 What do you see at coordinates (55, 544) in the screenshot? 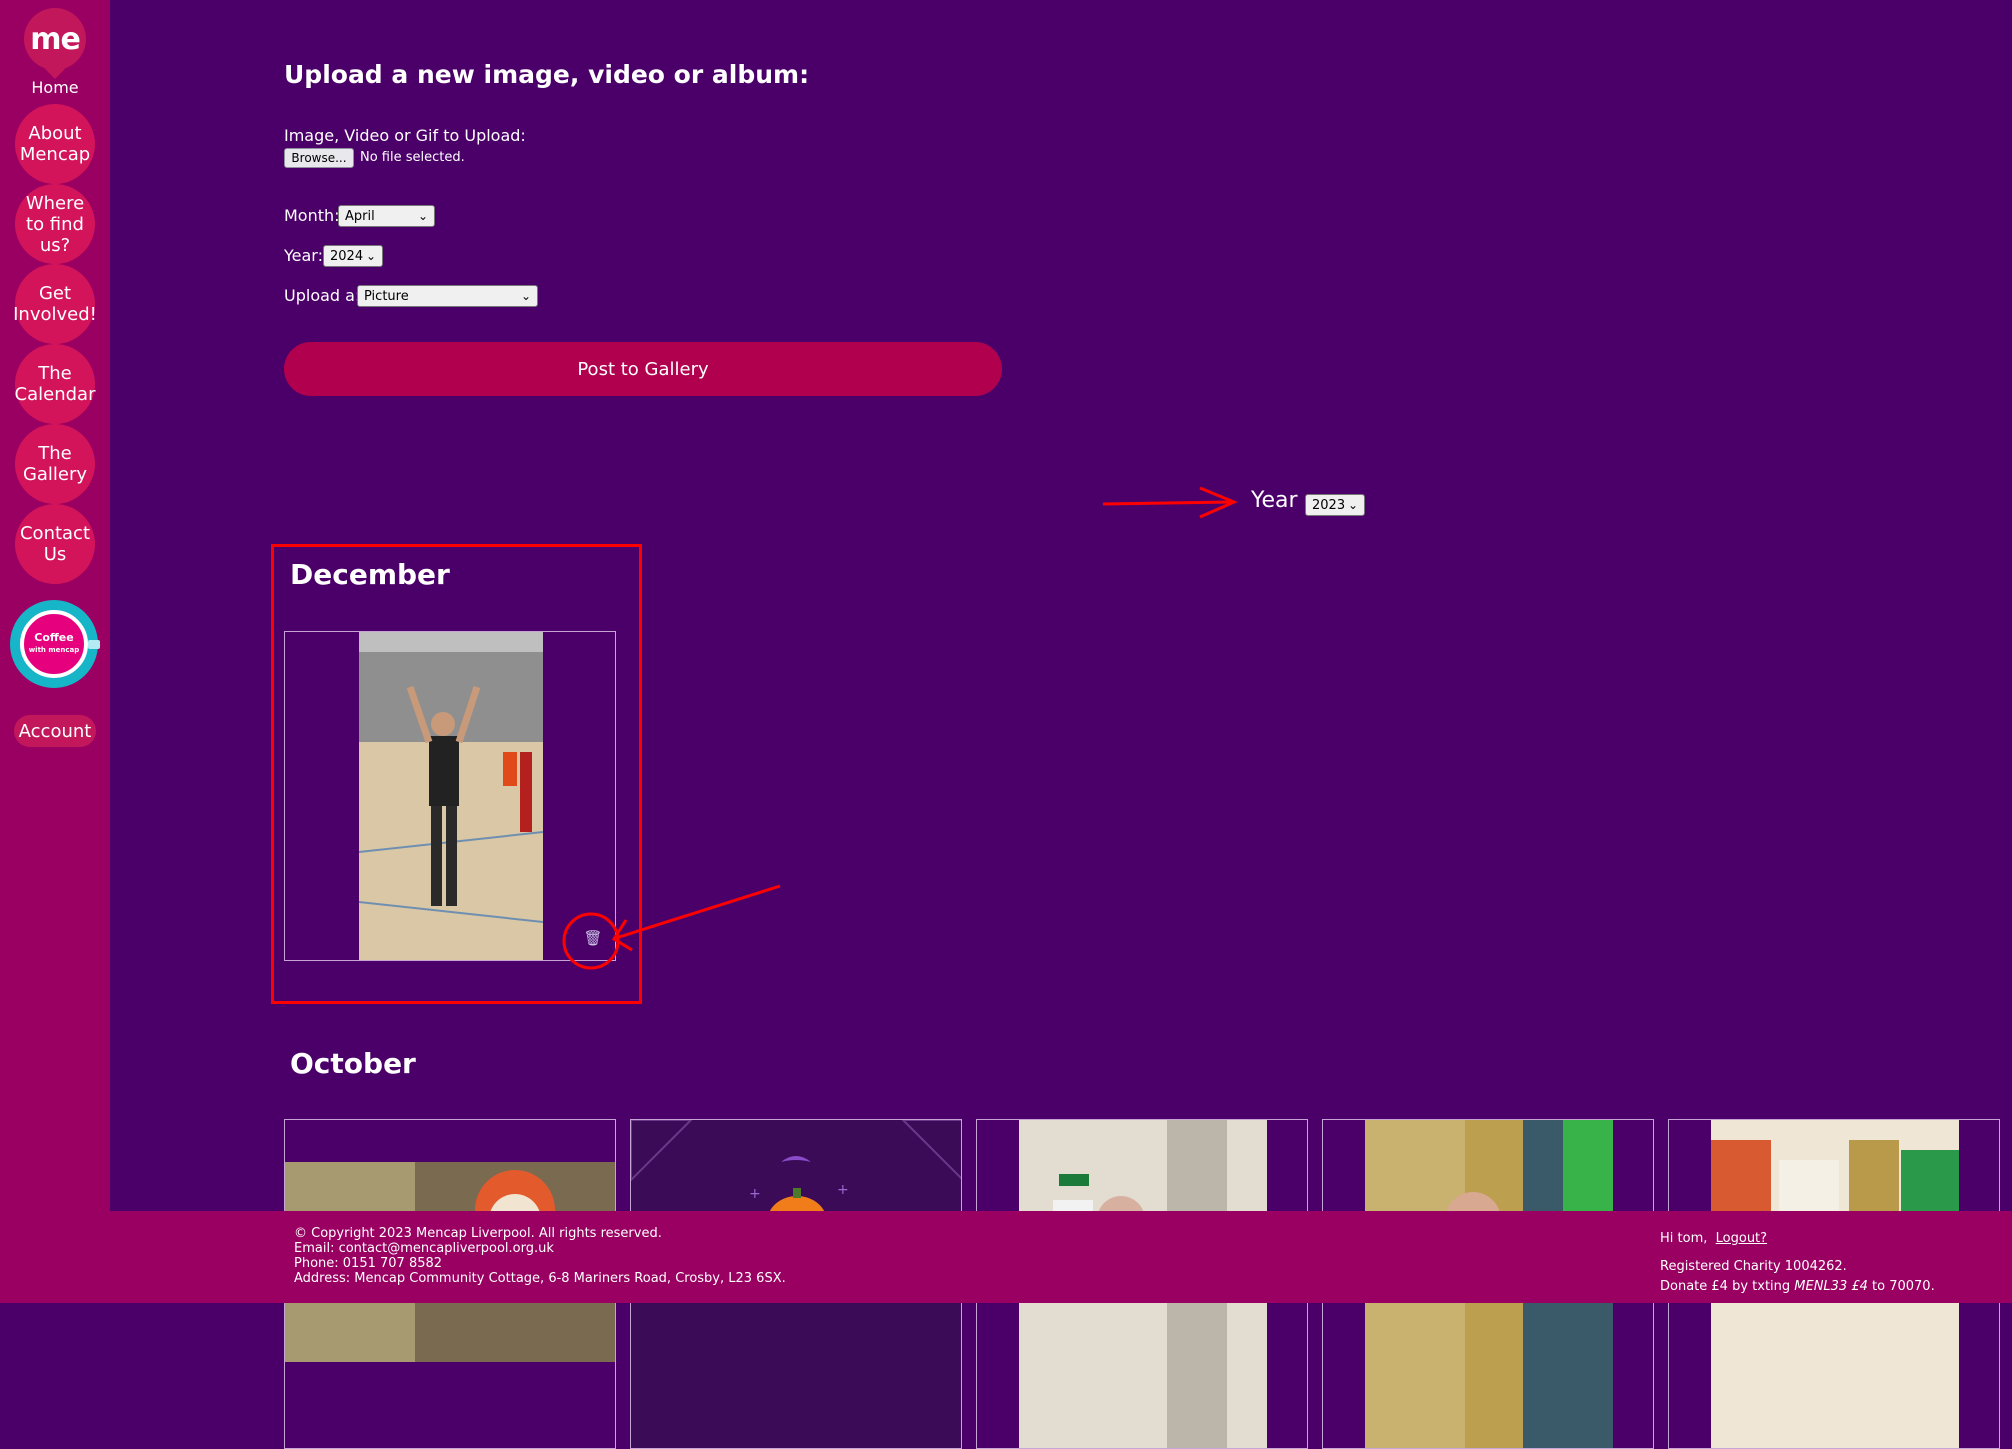
I see `nav-contact-us: Contact Us` at bounding box center [55, 544].